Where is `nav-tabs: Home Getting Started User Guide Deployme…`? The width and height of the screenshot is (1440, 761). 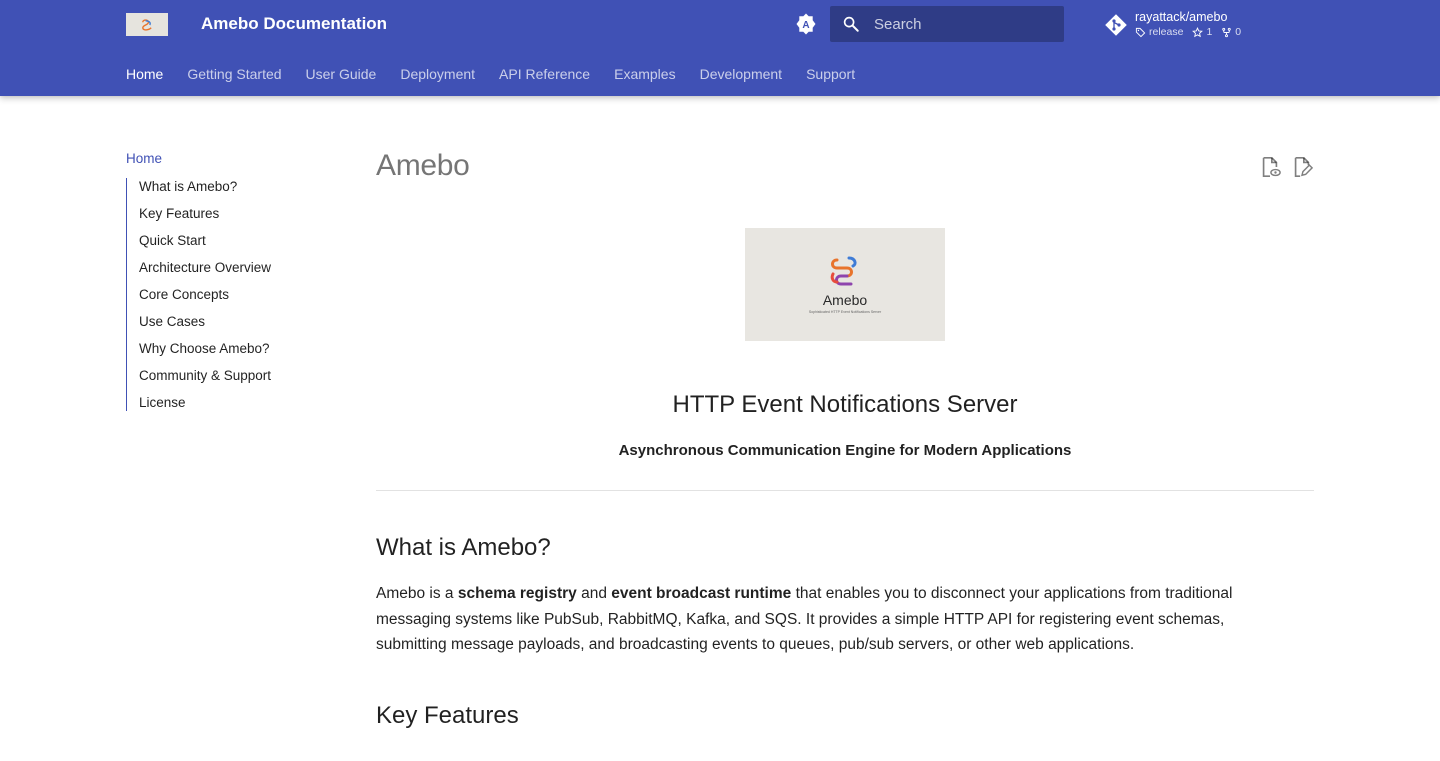 nav-tabs: Home Getting Started User Guide Deployme… is located at coordinates (502, 74).